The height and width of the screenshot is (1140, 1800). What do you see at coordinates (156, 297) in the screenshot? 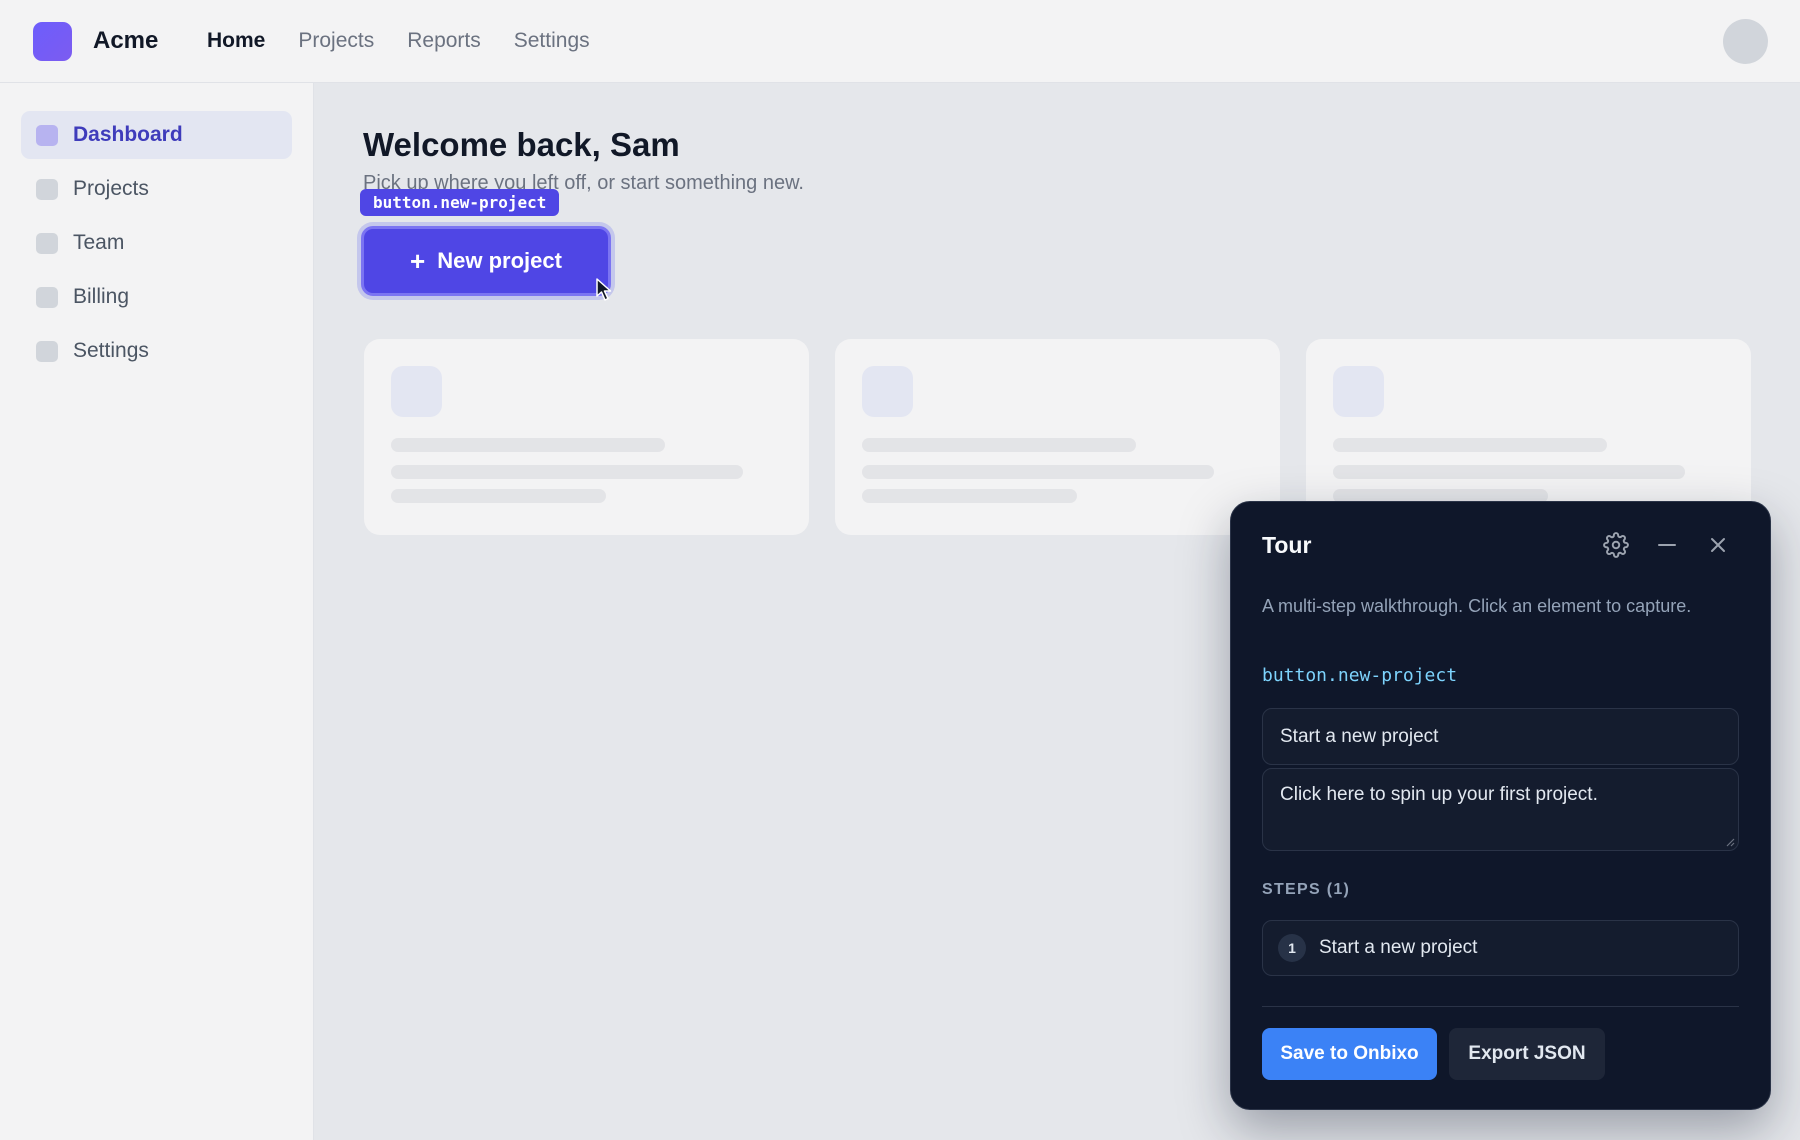
I see `sidebar-item-billing: Billing` at bounding box center [156, 297].